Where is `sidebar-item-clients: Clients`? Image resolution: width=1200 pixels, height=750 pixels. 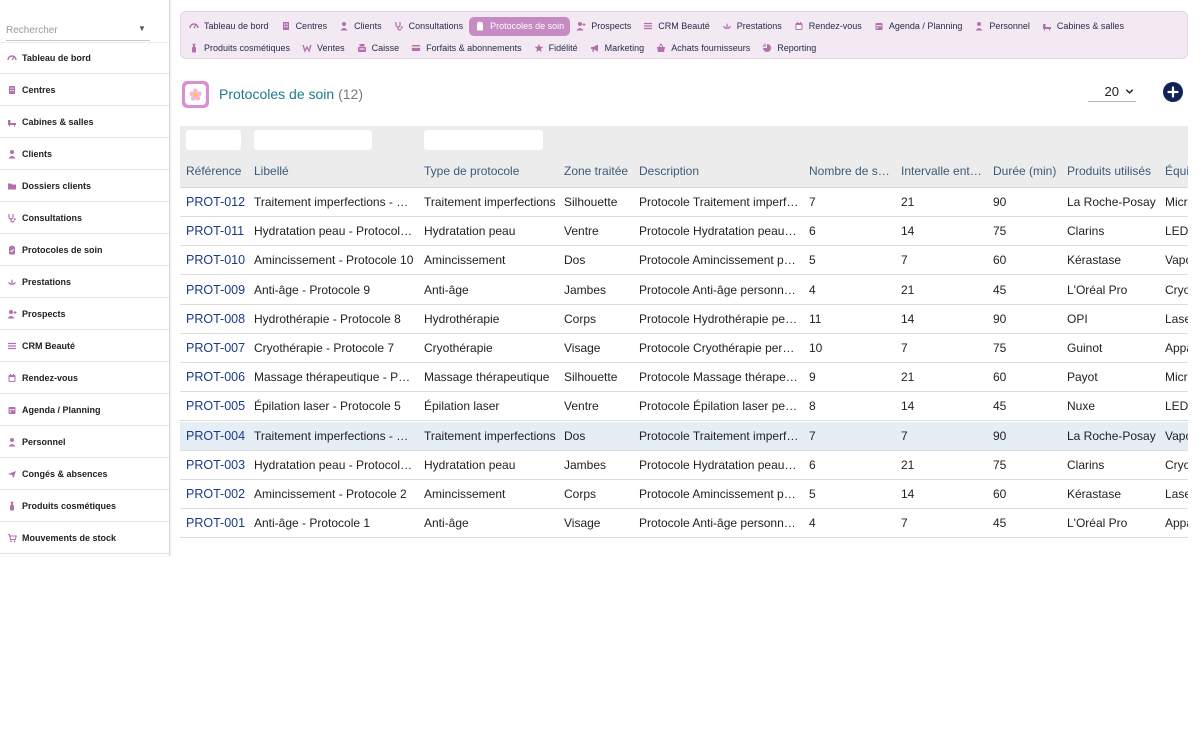
sidebar-item-clients: Clients is located at coordinates (84, 154).